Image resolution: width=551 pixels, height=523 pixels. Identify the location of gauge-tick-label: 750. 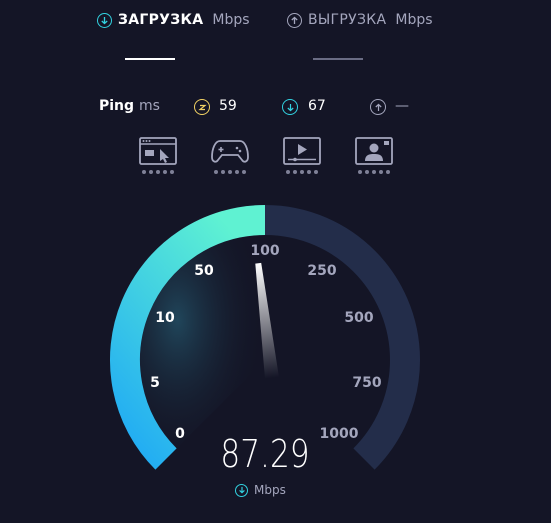
(366, 383).